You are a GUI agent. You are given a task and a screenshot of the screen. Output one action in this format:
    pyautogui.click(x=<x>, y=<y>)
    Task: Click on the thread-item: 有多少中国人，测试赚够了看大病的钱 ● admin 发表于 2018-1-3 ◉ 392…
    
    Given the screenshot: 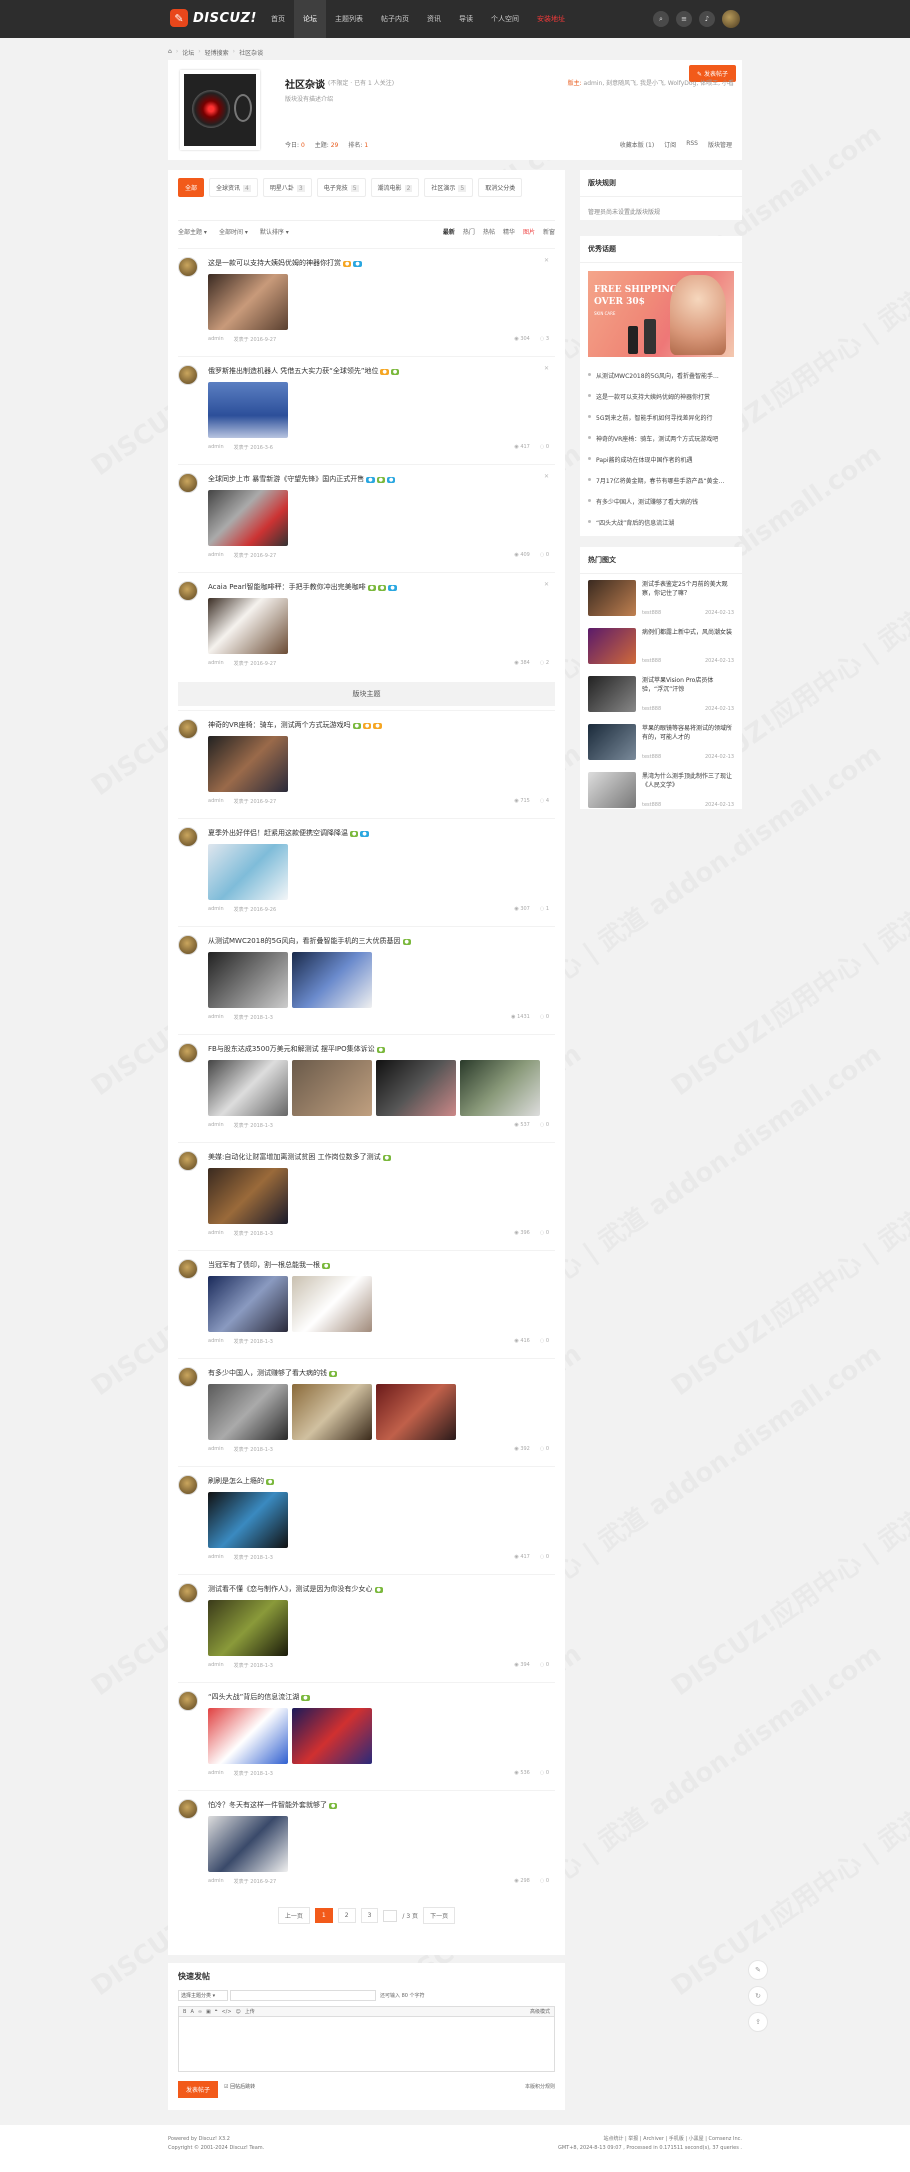 What is the action you would take?
    pyautogui.click(x=366, y=1412)
    